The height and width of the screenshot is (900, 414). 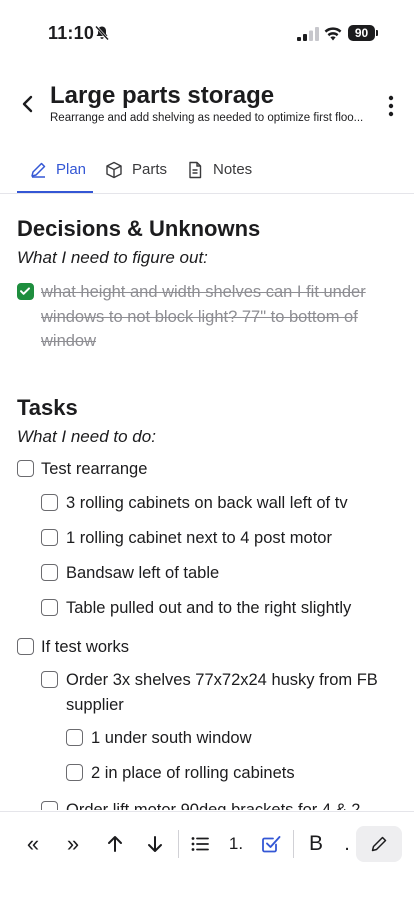 I want to click on arrow-down-icon, so click(x=155, y=844).